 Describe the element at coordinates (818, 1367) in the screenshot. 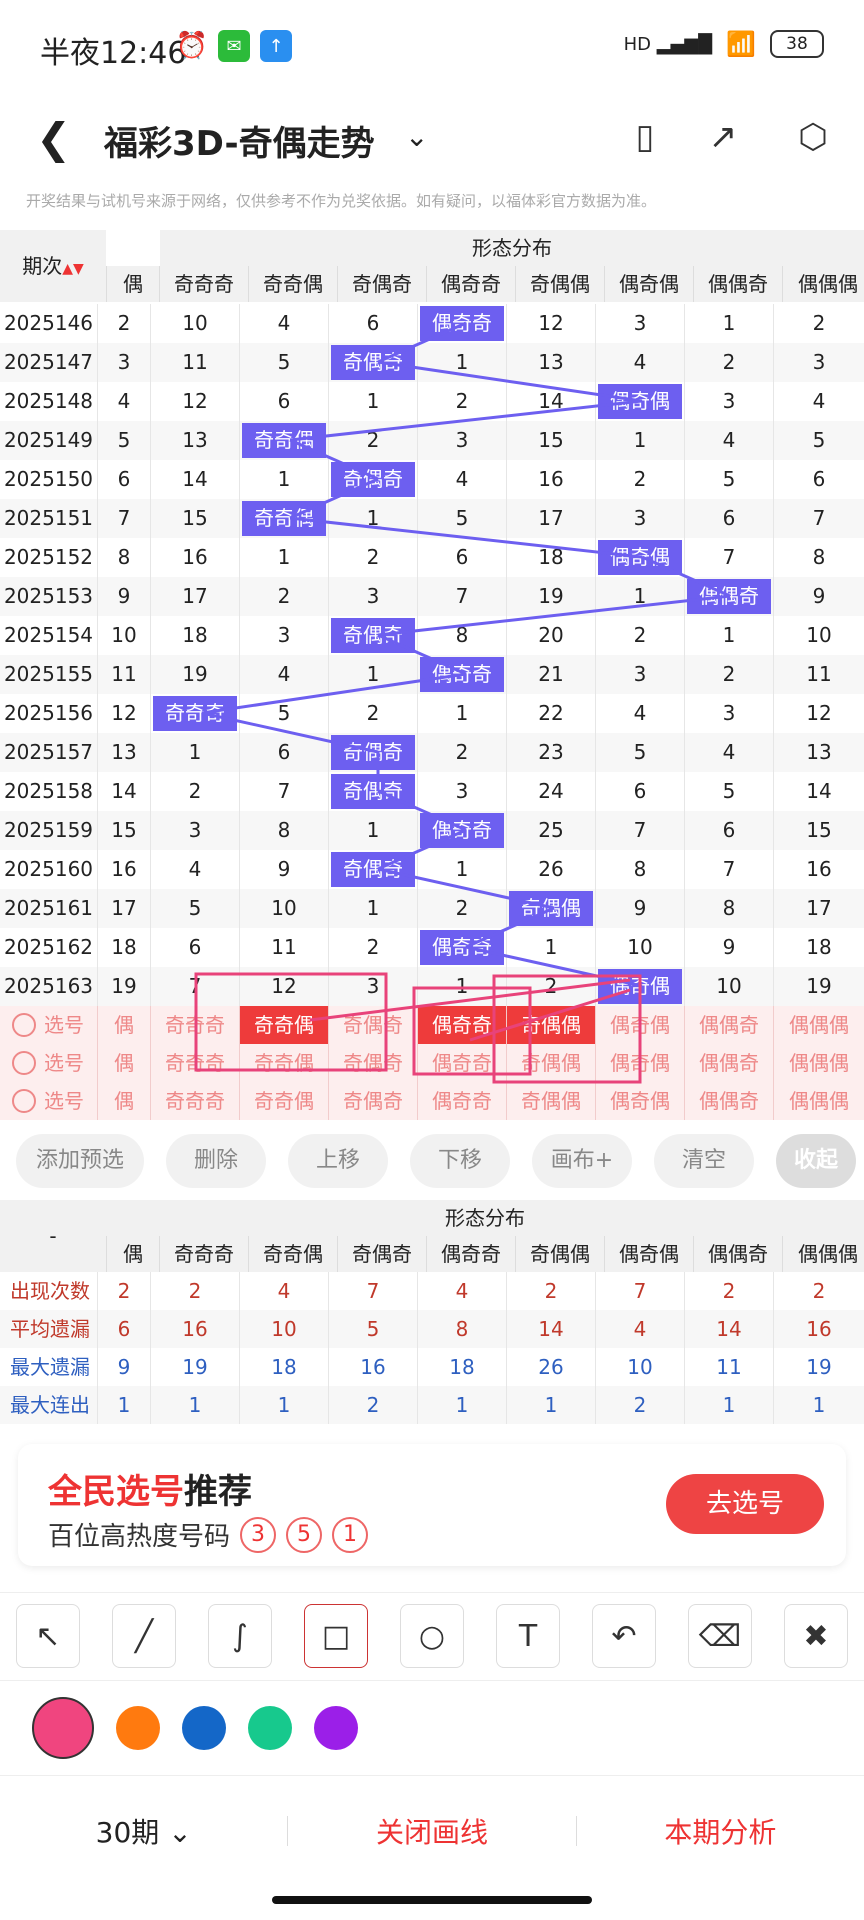

I see `stats-cell: 19` at that location.